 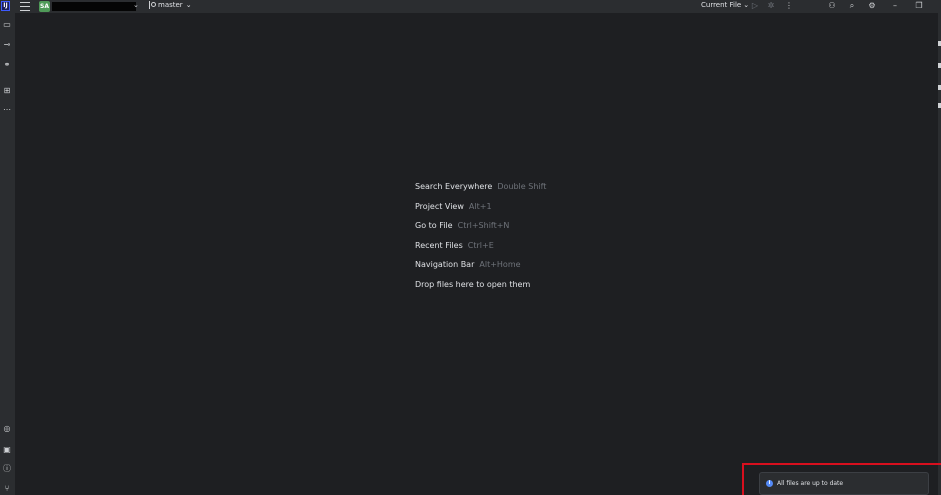 What do you see at coordinates (755, 6) in the screenshot?
I see `run-icon: ▷` at bounding box center [755, 6].